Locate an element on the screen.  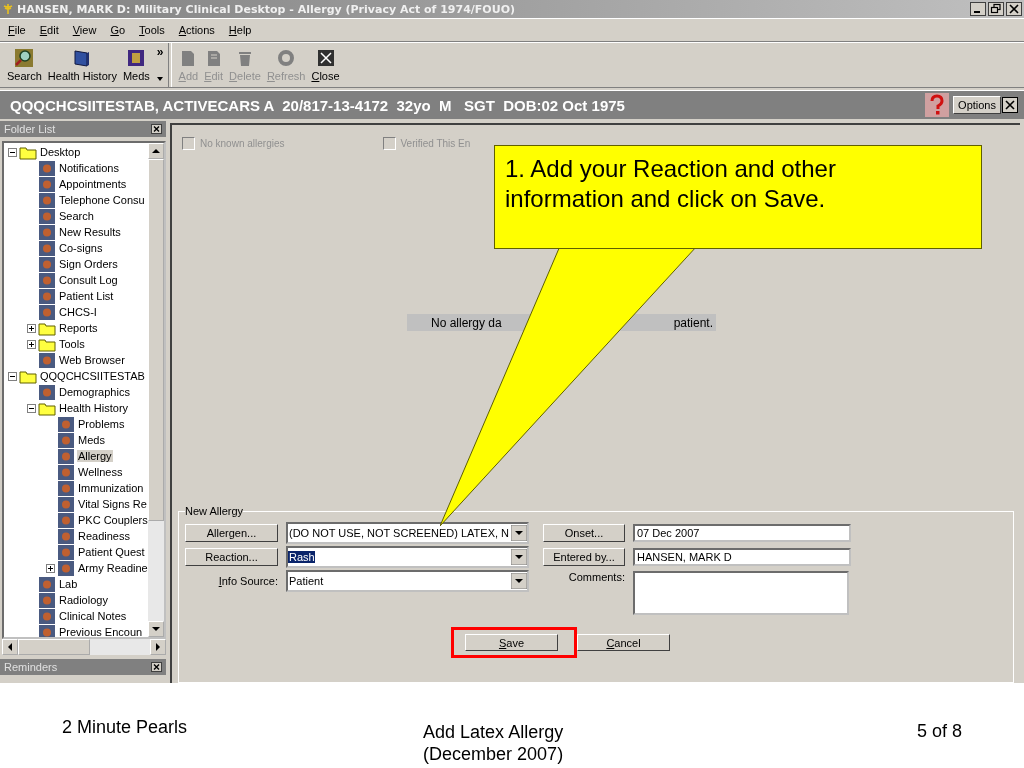
tree-item: Radiology is located at coordinates (83, 600).